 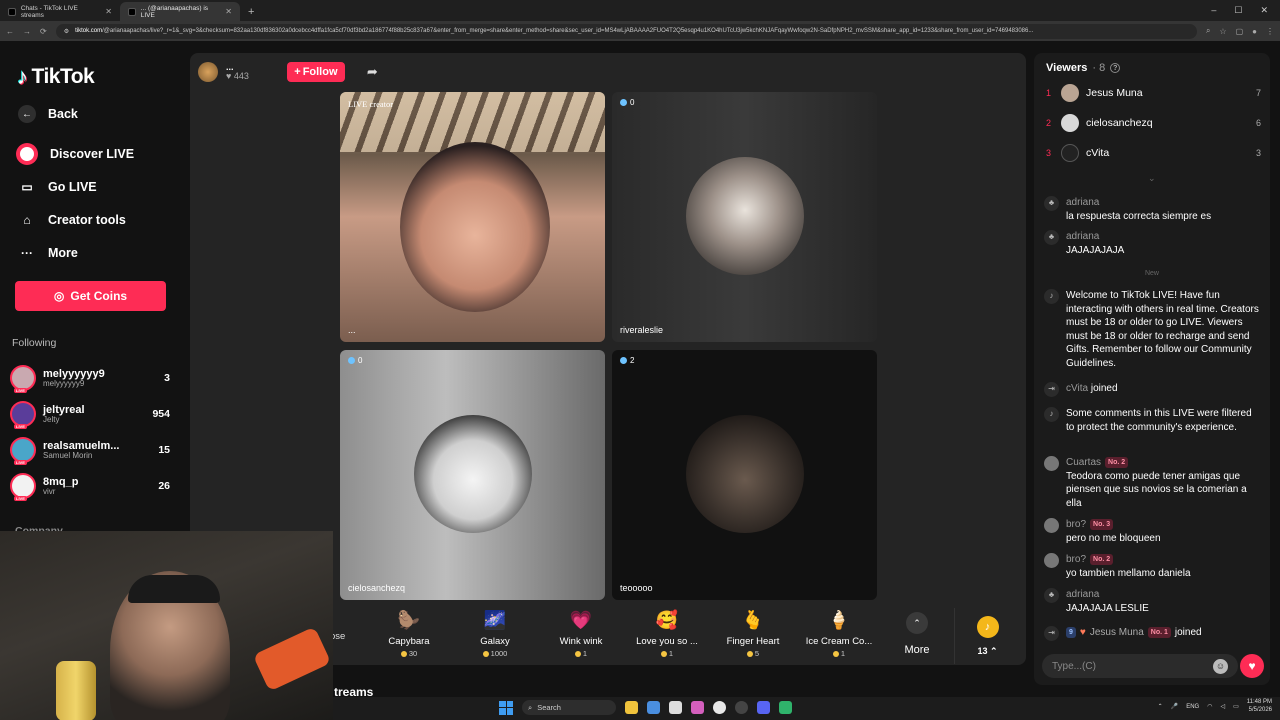 What do you see at coordinates (1213, 10) in the screenshot?
I see `minimize-icon: –` at bounding box center [1213, 10].